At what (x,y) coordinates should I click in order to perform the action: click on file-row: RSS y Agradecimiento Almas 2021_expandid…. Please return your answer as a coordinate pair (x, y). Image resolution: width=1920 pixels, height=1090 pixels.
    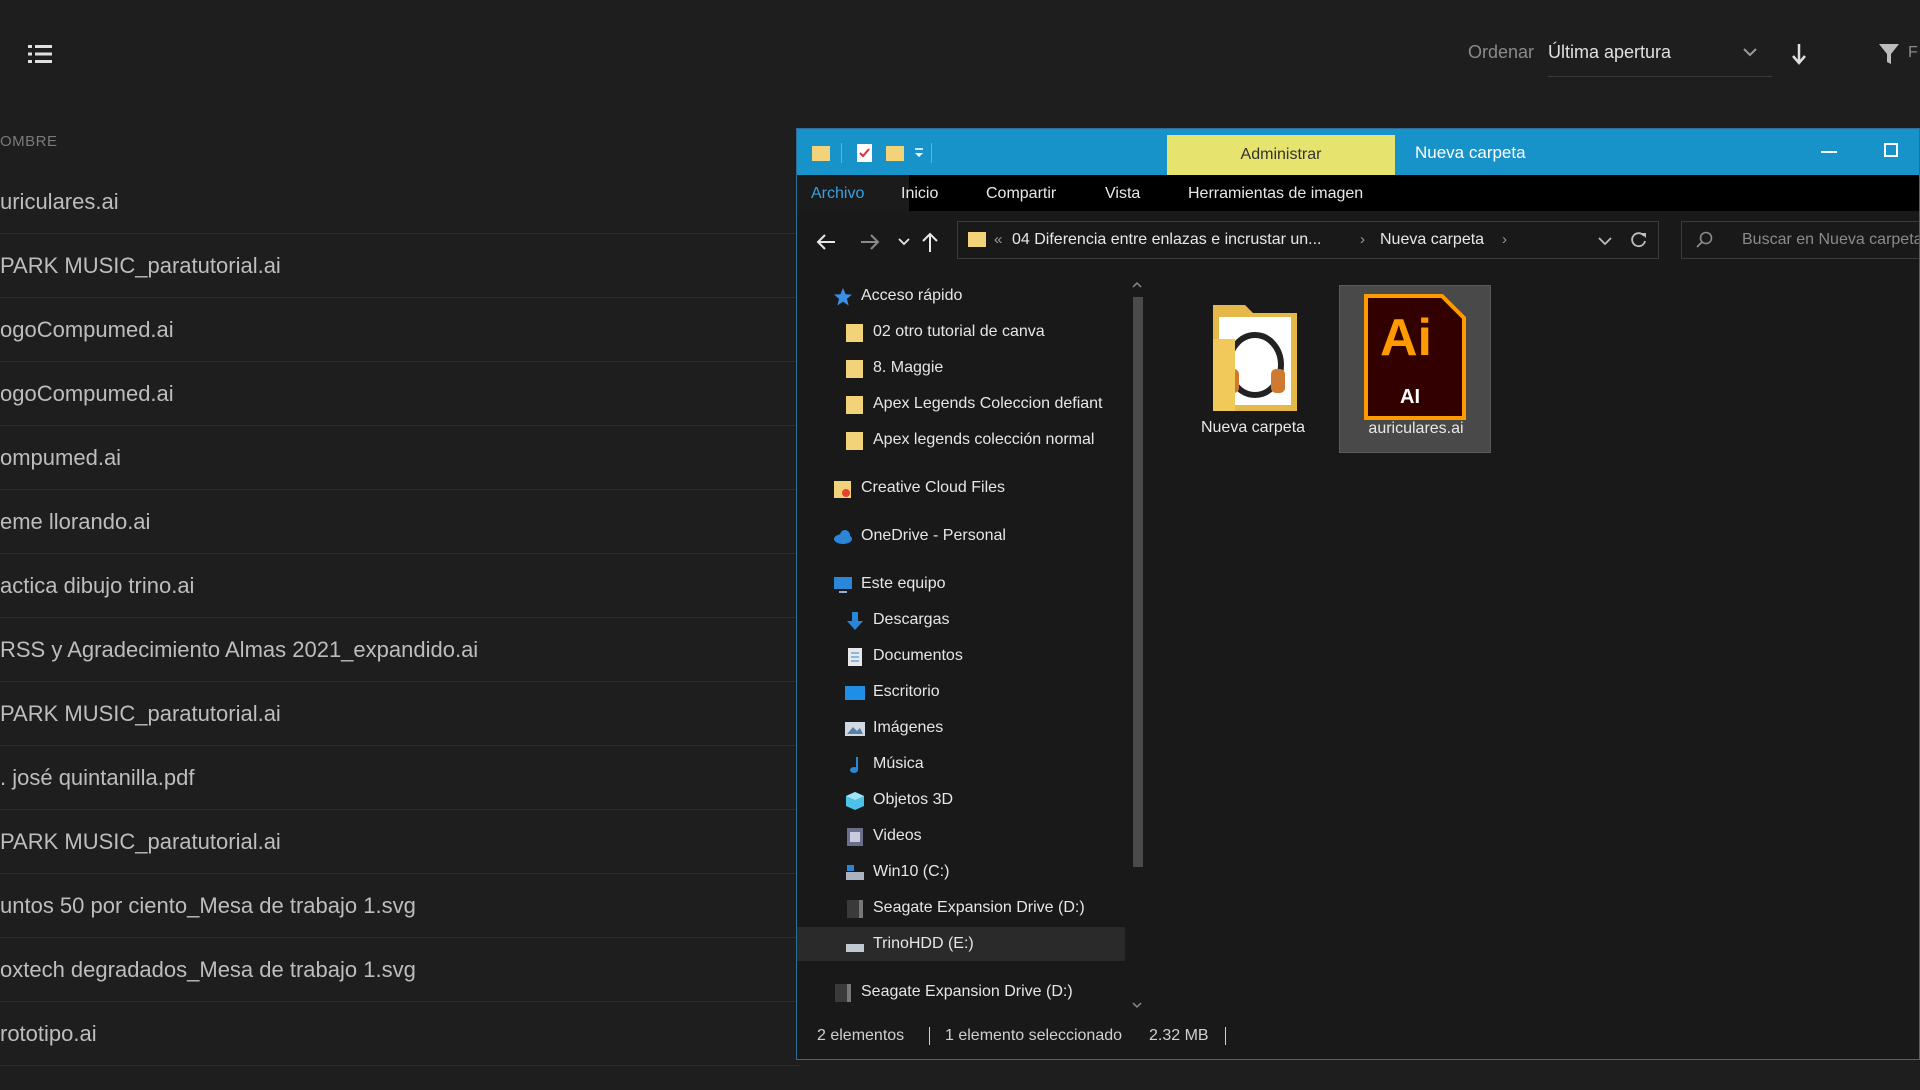
    Looking at the image, I should click on (400, 650).